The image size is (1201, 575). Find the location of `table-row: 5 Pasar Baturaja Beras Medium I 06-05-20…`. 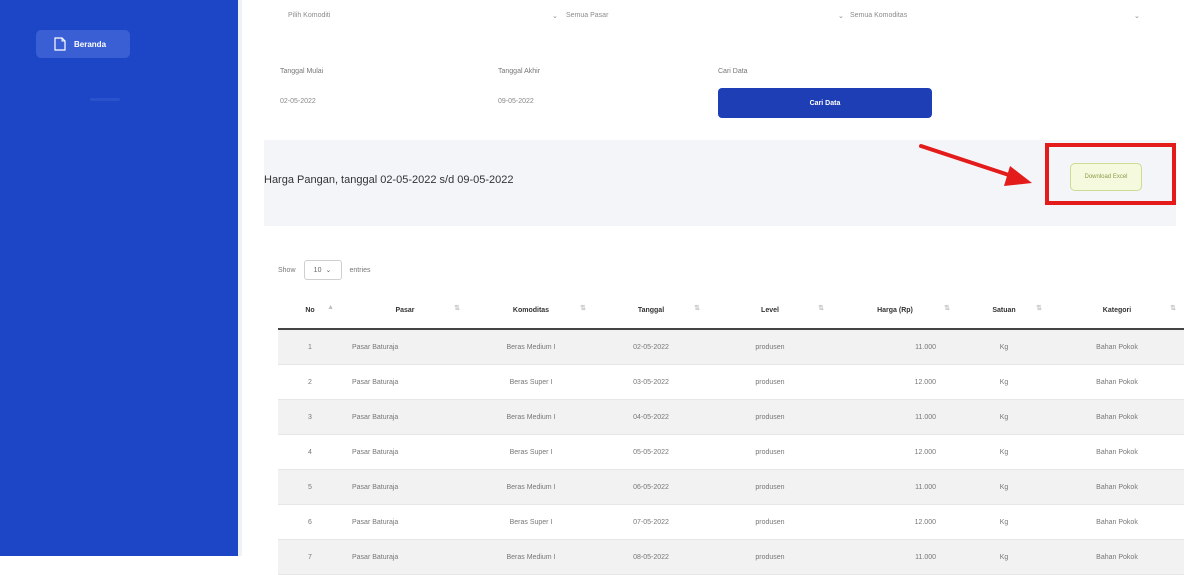

table-row: 5 Pasar Baturaja Beras Medium I 06-05-20… is located at coordinates (731, 487).